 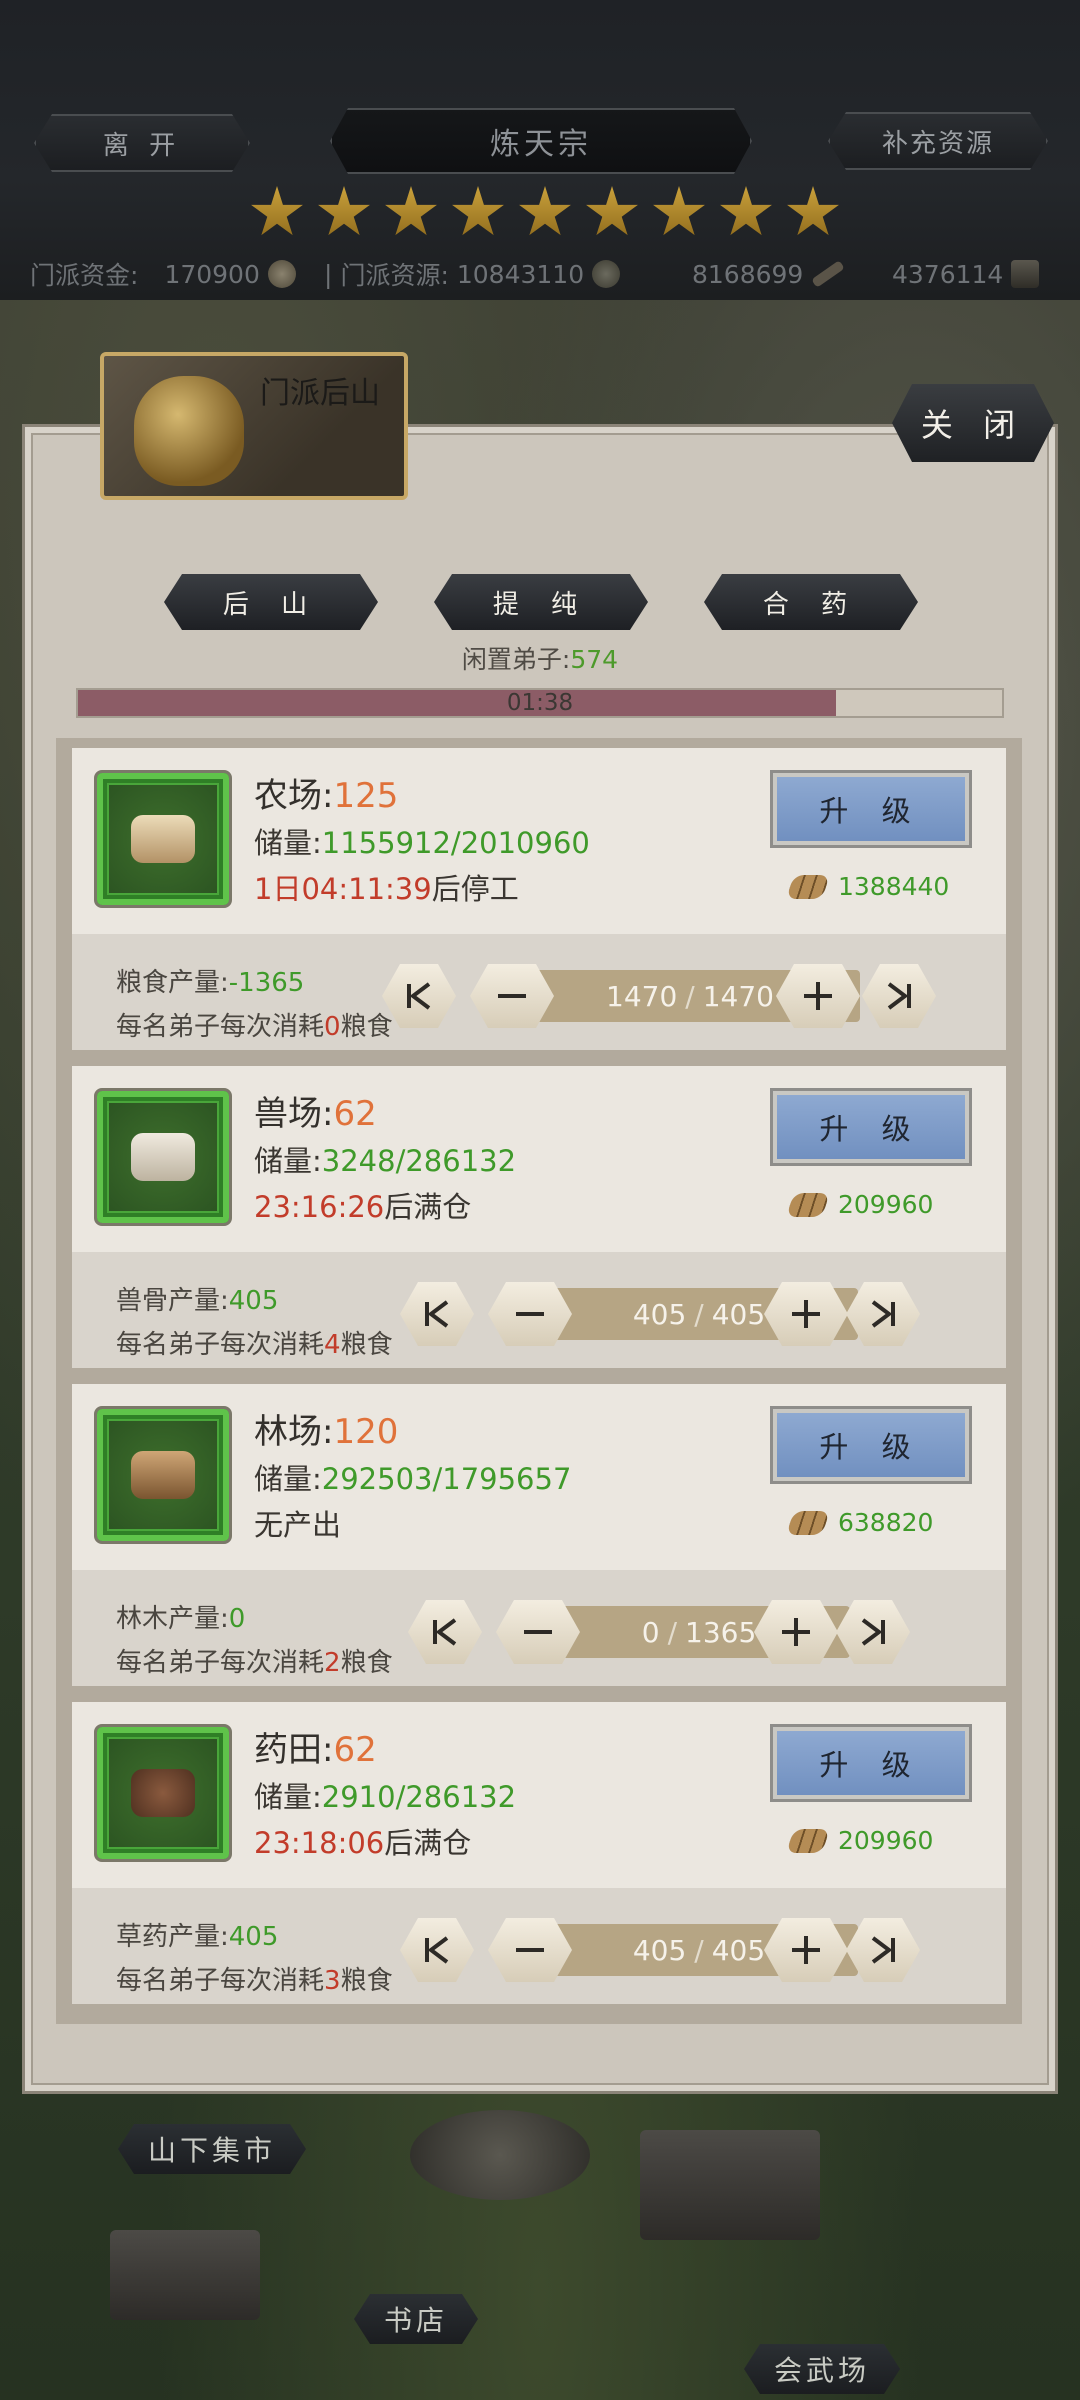 I want to click on market-building, so click(x=185, y=2275).